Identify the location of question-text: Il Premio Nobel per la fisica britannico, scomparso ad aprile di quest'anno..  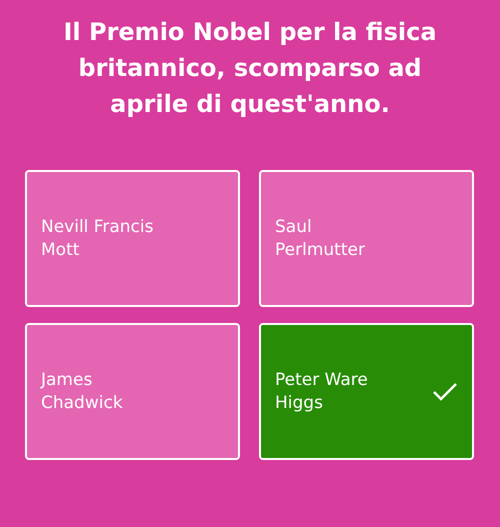
(250, 68).